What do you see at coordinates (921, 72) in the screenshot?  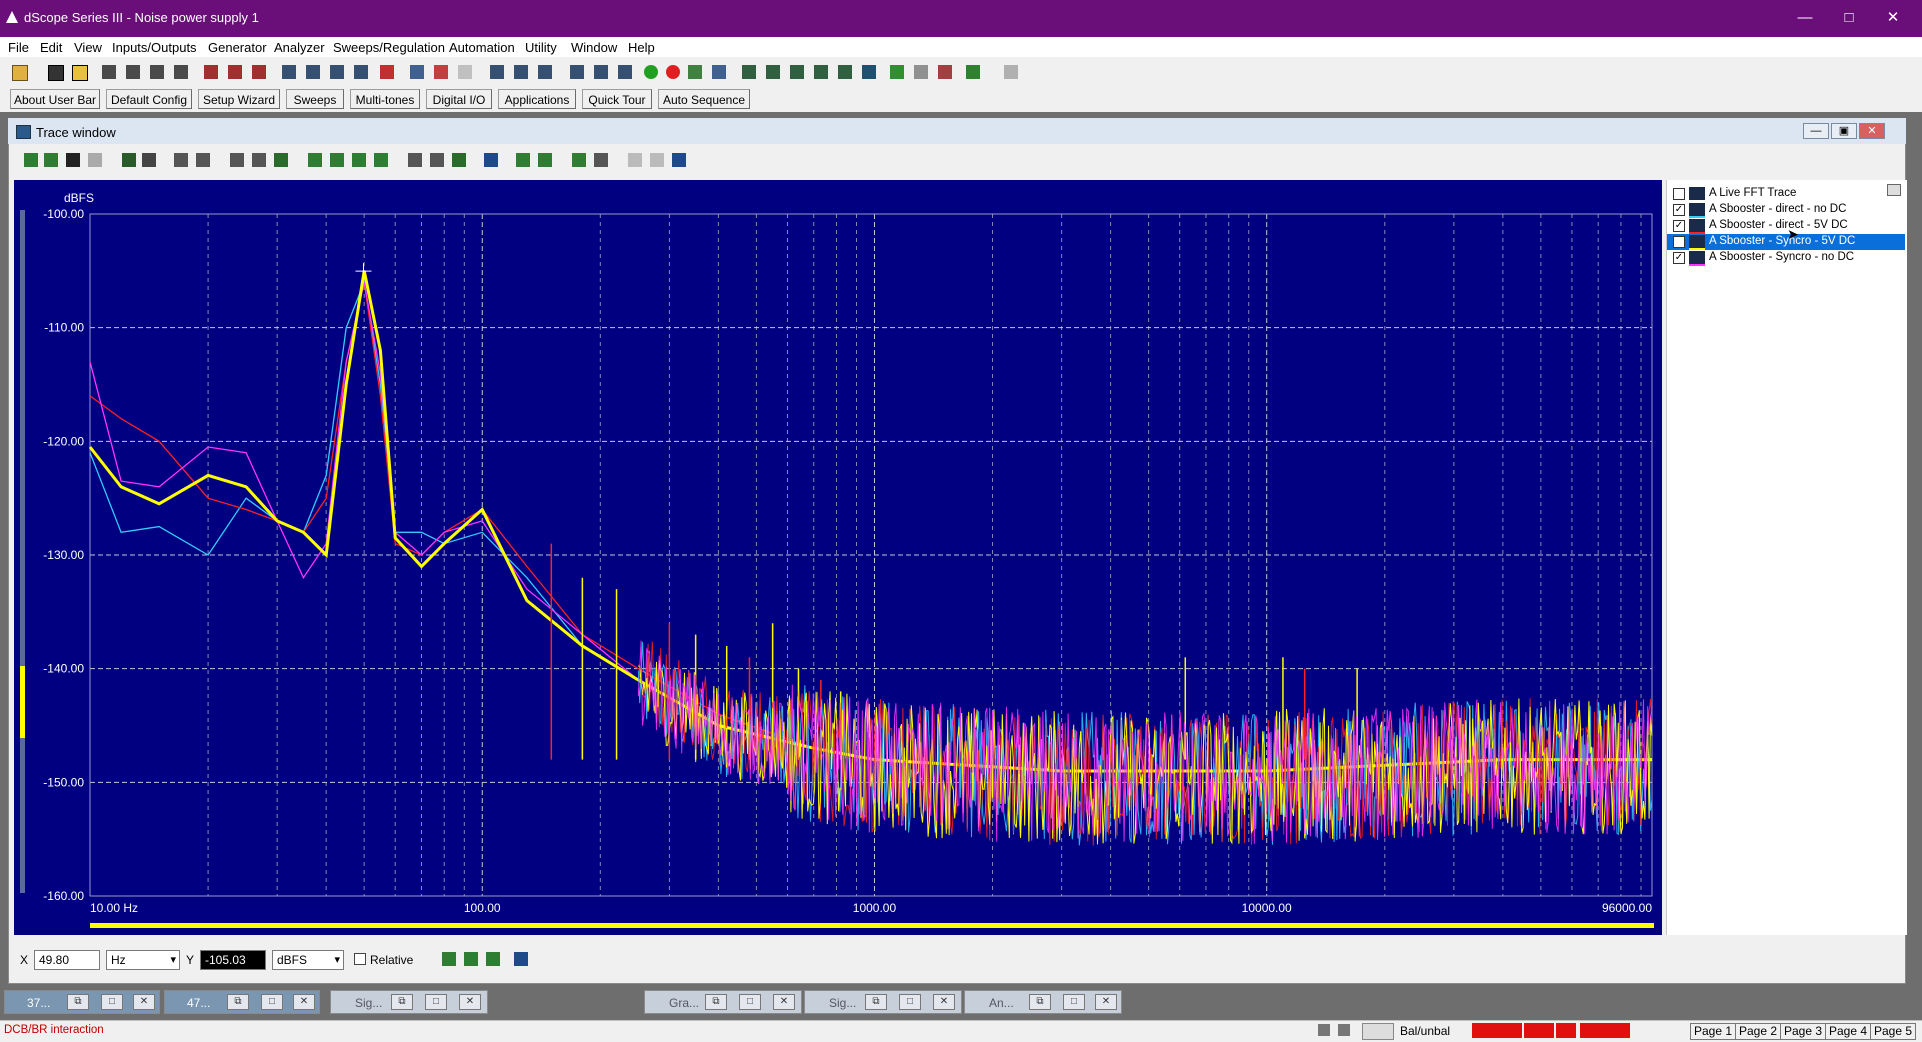 I see `automation-2-icon` at bounding box center [921, 72].